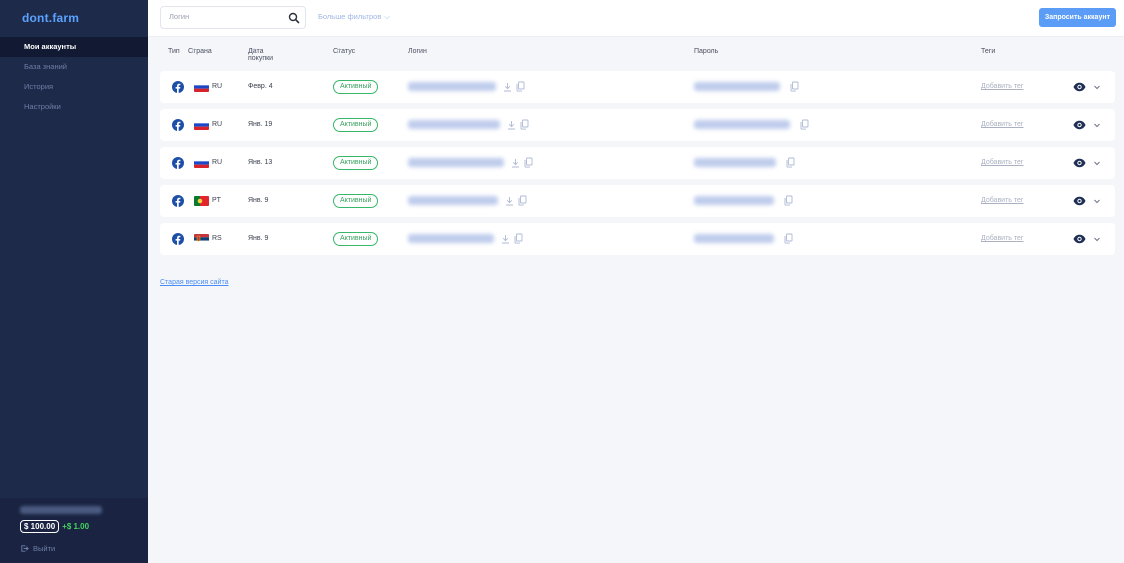 Image resolution: width=1124 pixels, height=563 pixels. Describe the element at coordinates (74, 47) in the screenshot. I see `sidebar-item-my-accounts: Мои аккаунты` at that location.